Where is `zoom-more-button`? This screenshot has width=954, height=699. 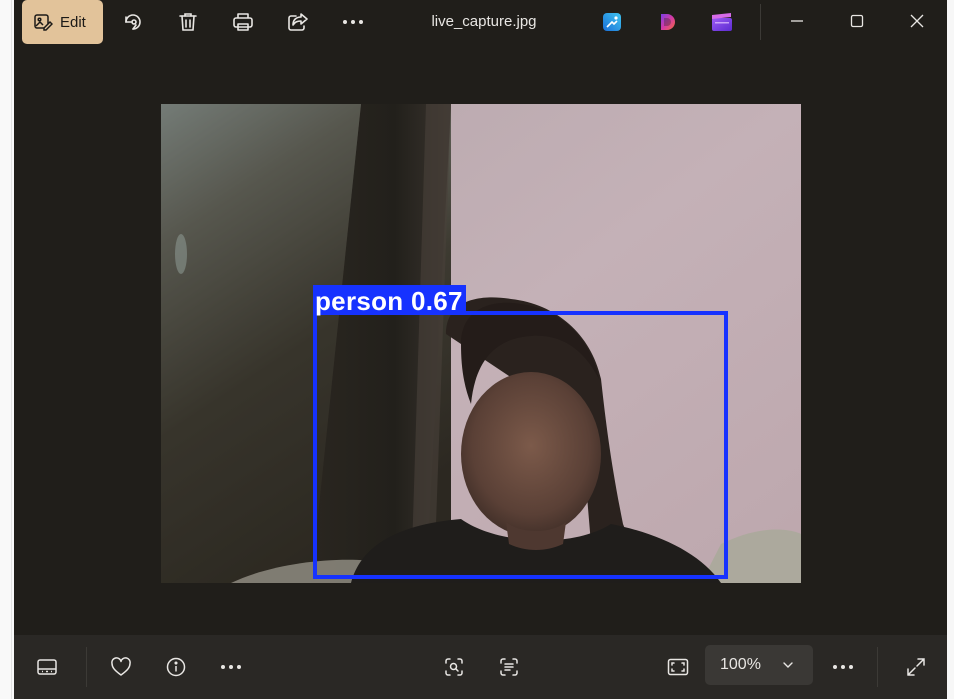
zoom-more-button is located at coordinates (843, 667).